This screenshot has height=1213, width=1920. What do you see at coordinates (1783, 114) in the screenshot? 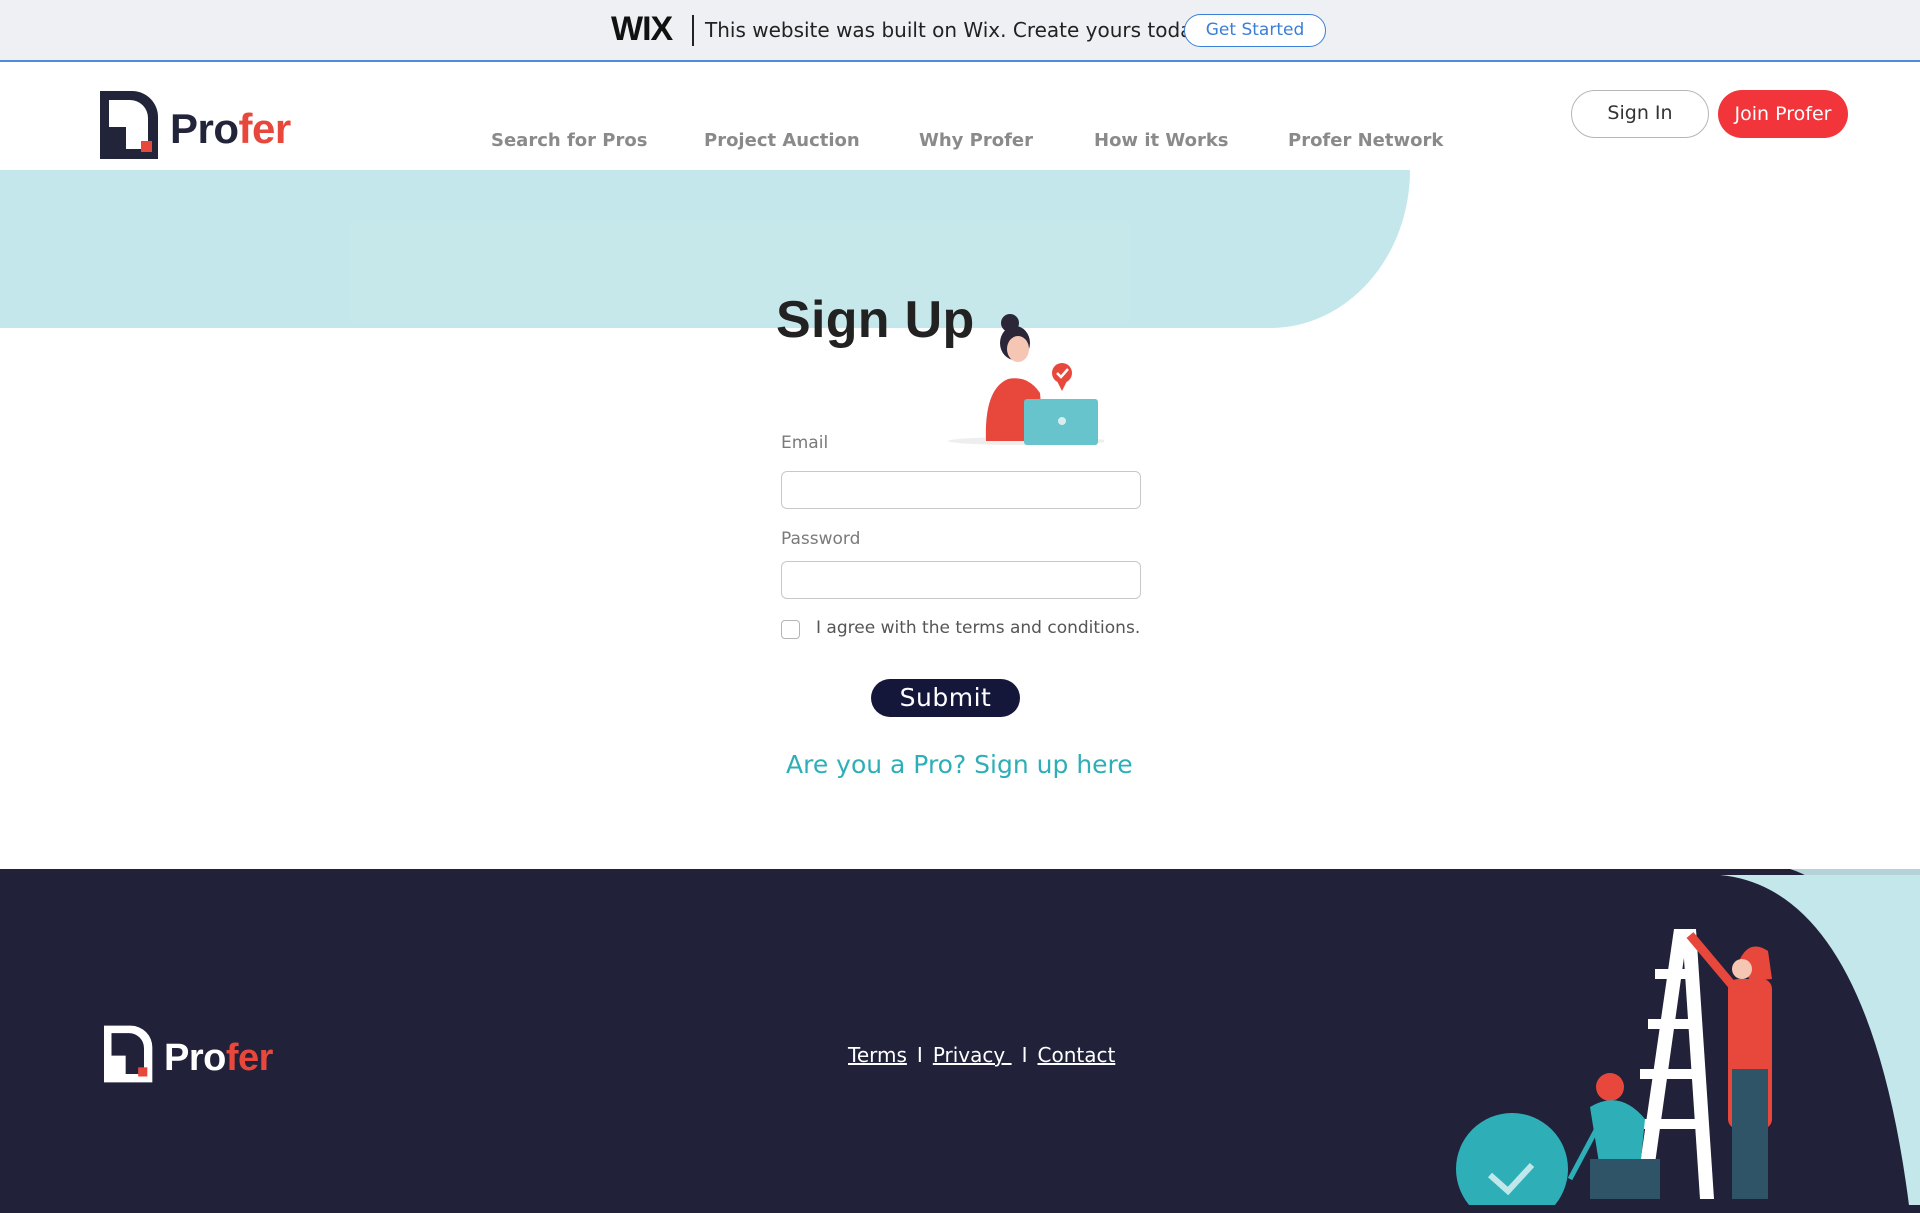
I see `join-profer-button: Join Profer` at bounding box center [1783, 114].